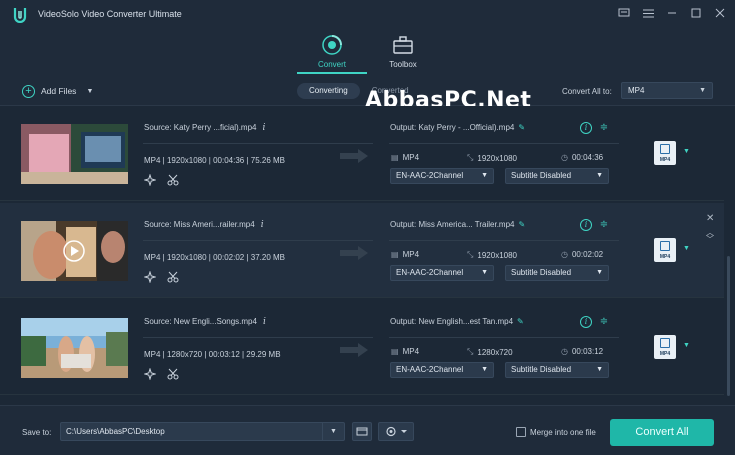 This screenshot has height=455, width=735. Describe the element at coordinates (57, 91) in the screenshot. I see `add-files-button: + Add Files ▼` at that location.